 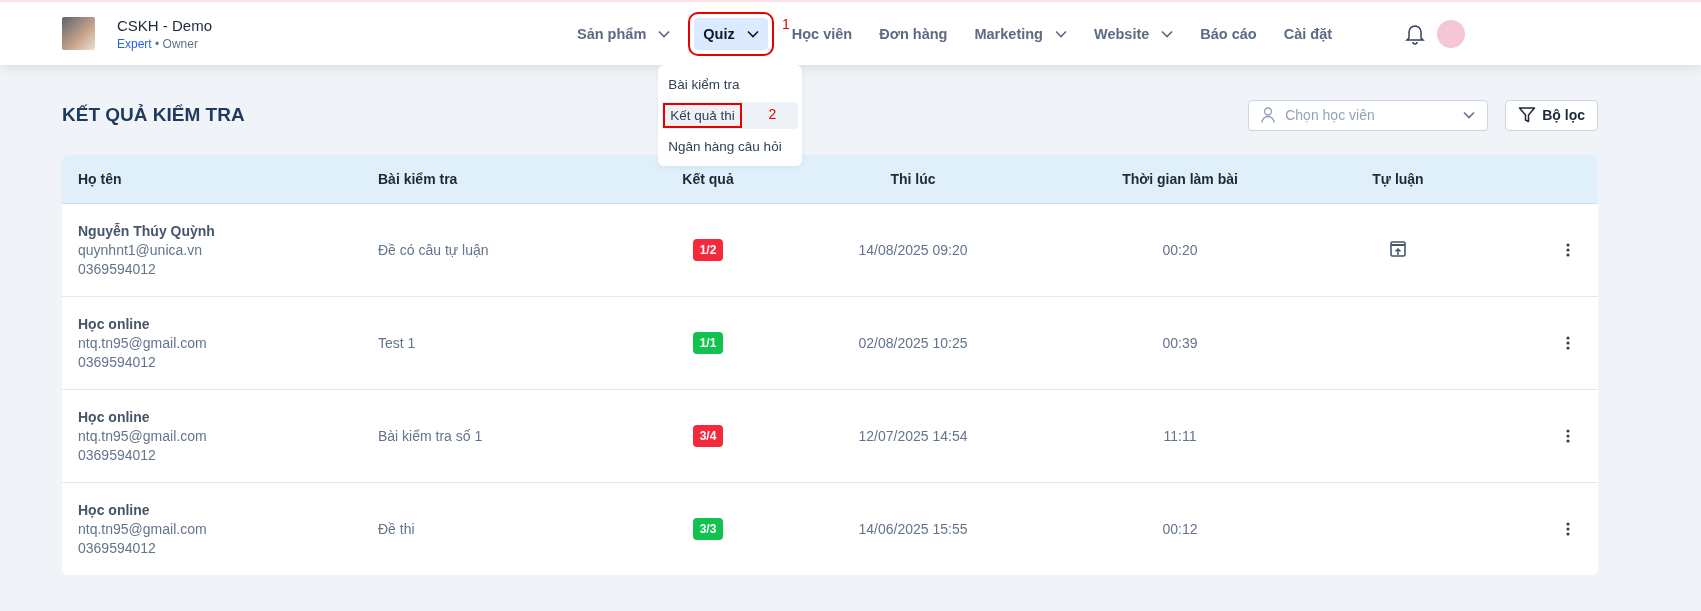 I want to click on filter-icon, so click(x=1527, y=115).